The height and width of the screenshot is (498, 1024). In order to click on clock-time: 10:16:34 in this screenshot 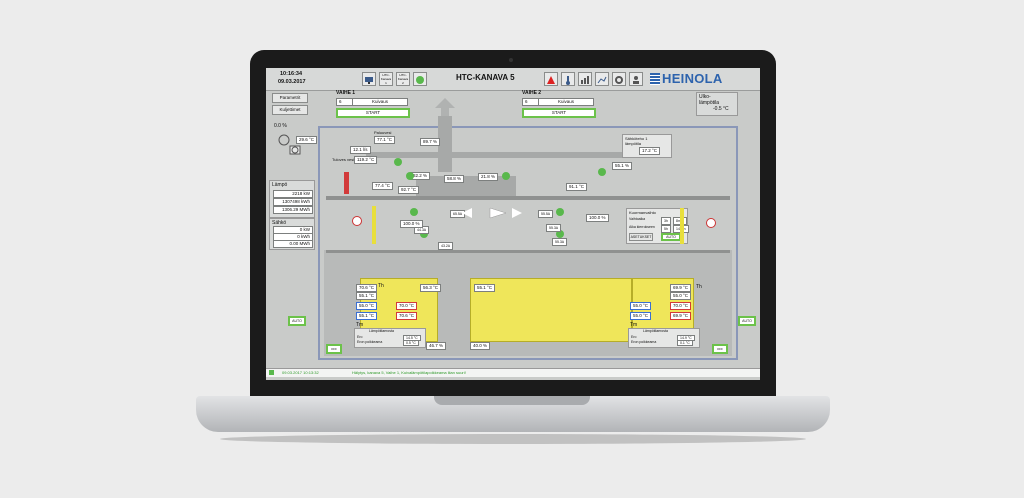, I will do `click(291, 74)`.